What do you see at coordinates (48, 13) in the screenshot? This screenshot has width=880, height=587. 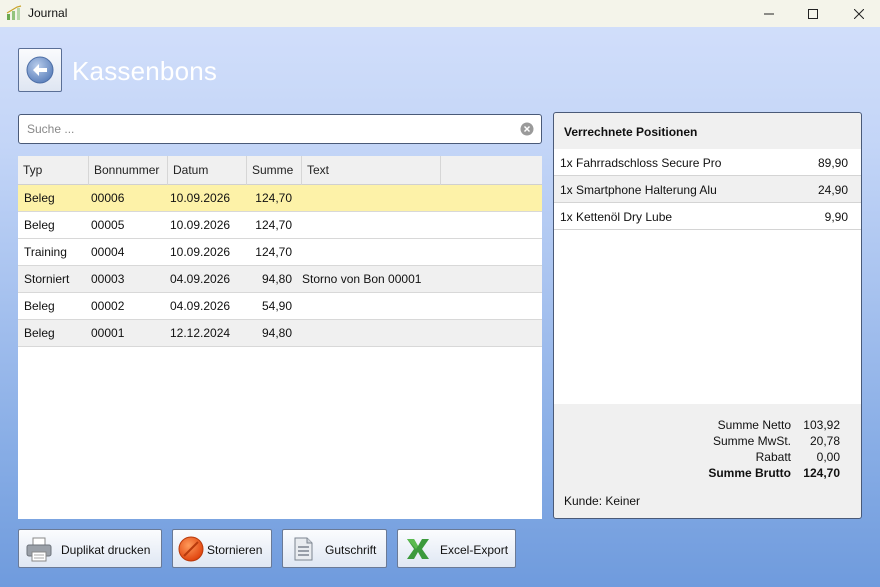 I see `window-title: Journal` at bounding box center [48, 13].